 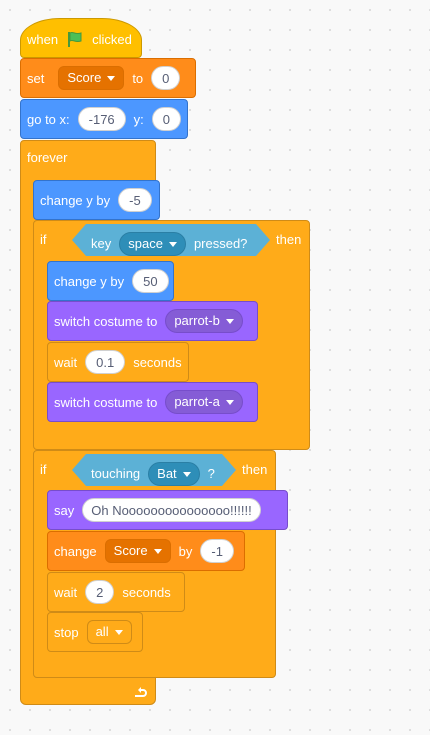 I want to click on touching-target: Bat, so click(x=167, y=473).